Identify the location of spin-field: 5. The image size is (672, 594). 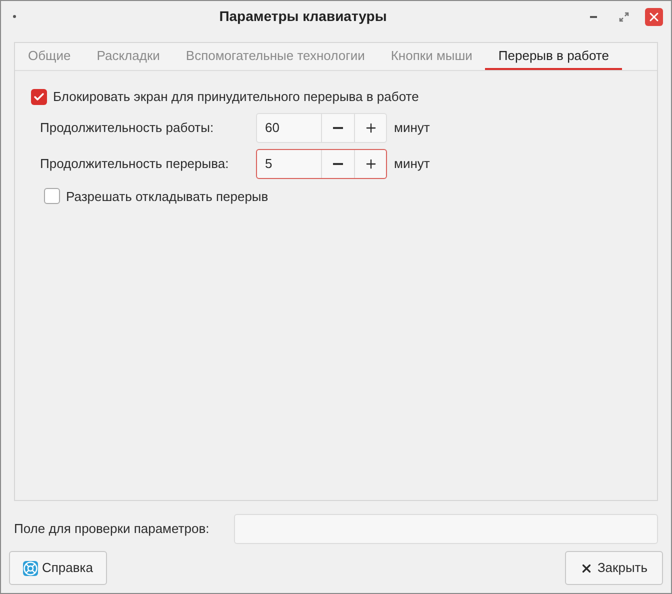
(321, 163).